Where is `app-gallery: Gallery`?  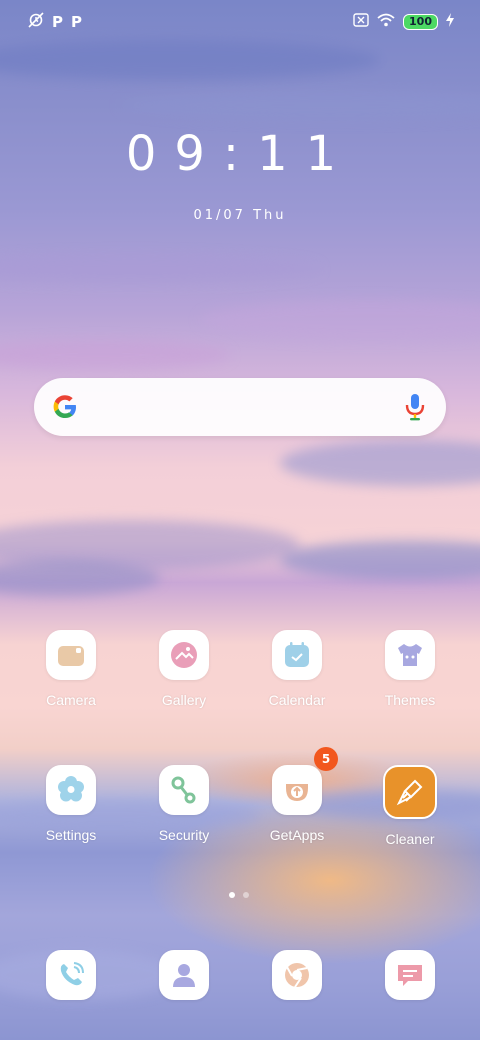 app-gallery: Gallery is located at coordinates (184, 669).